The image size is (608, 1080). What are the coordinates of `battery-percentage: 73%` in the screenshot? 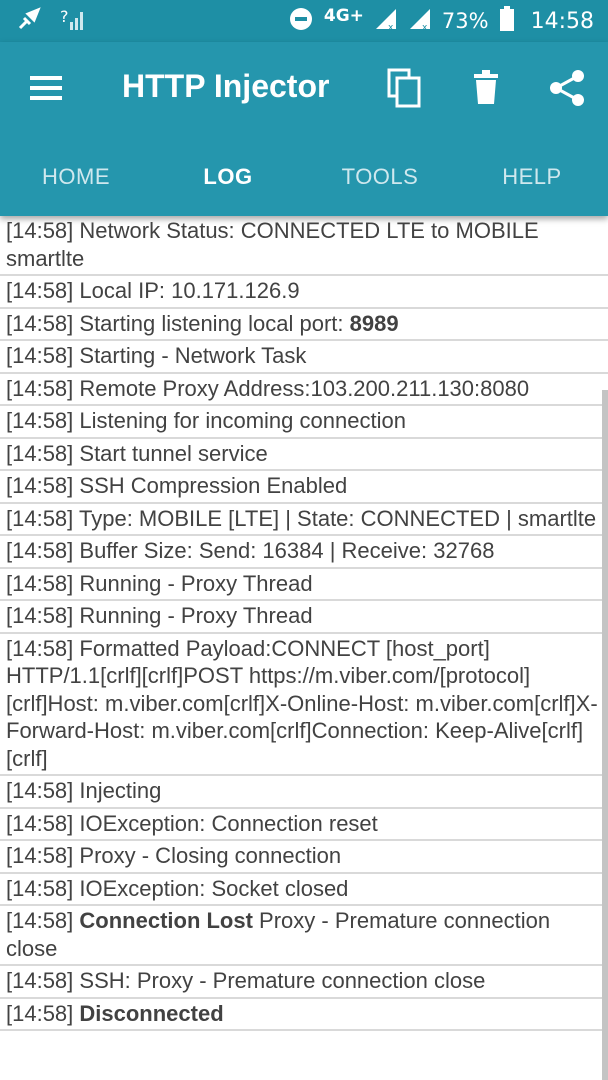 It's located at (465, 21).